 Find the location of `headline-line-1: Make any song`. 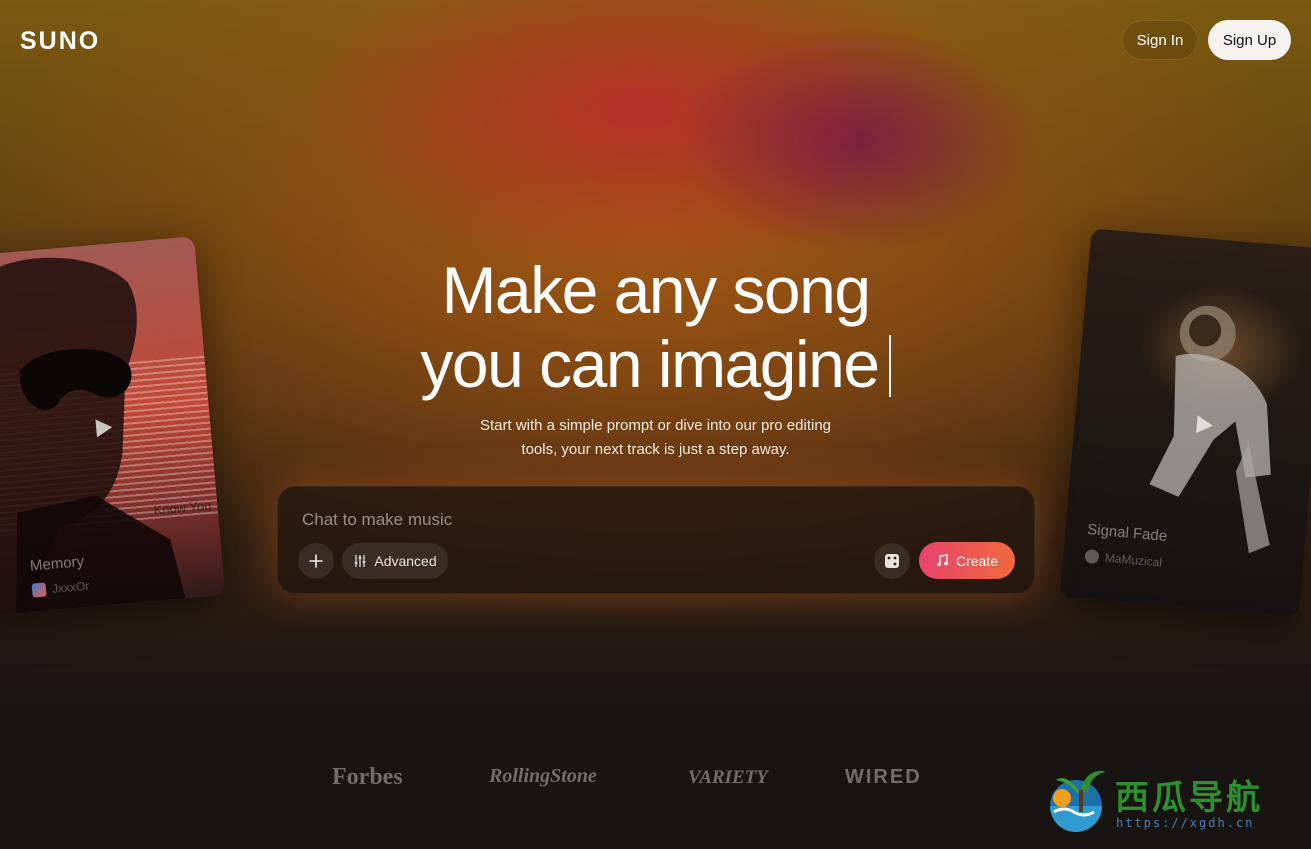

headline-line-1: Make any song is located at coordinates (656, 290).